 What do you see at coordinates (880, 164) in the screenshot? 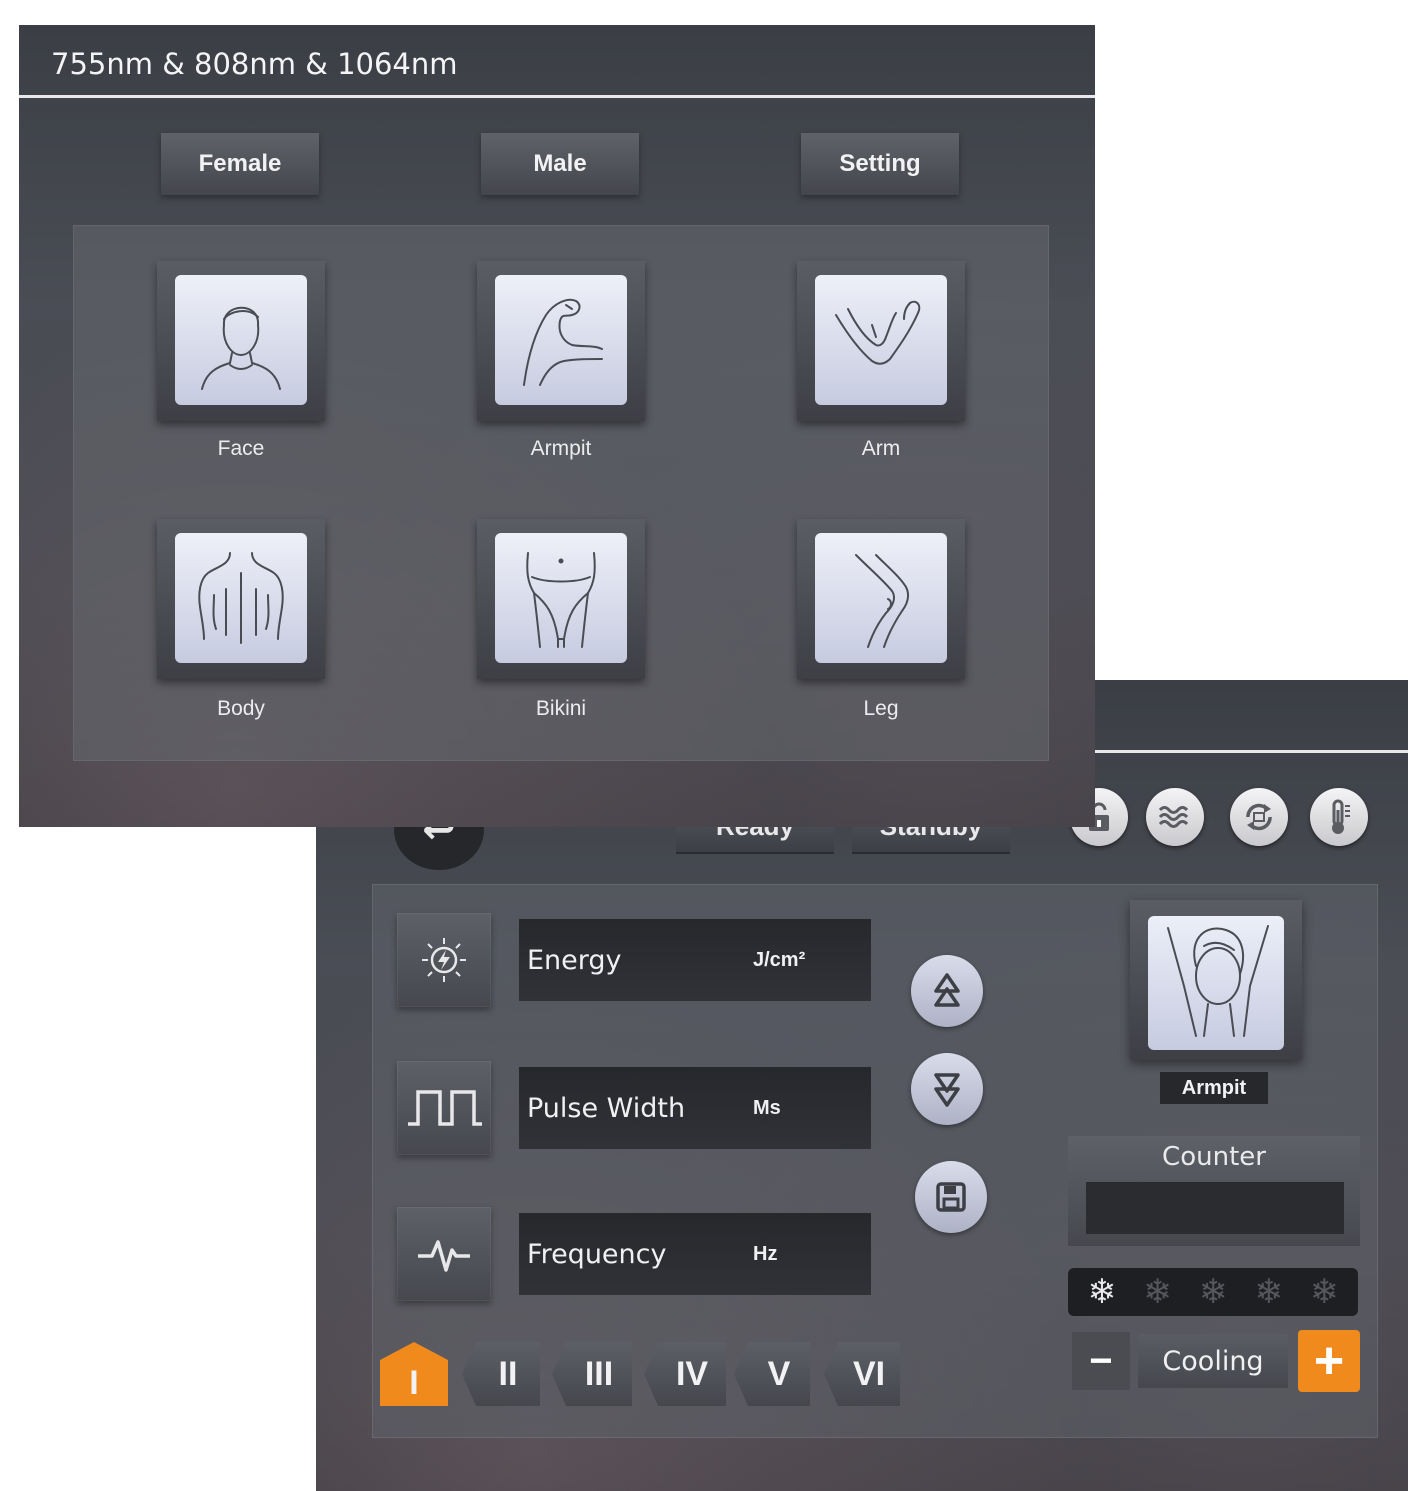
I see `setting-tab: Setting` at bounding box center [880, 164].